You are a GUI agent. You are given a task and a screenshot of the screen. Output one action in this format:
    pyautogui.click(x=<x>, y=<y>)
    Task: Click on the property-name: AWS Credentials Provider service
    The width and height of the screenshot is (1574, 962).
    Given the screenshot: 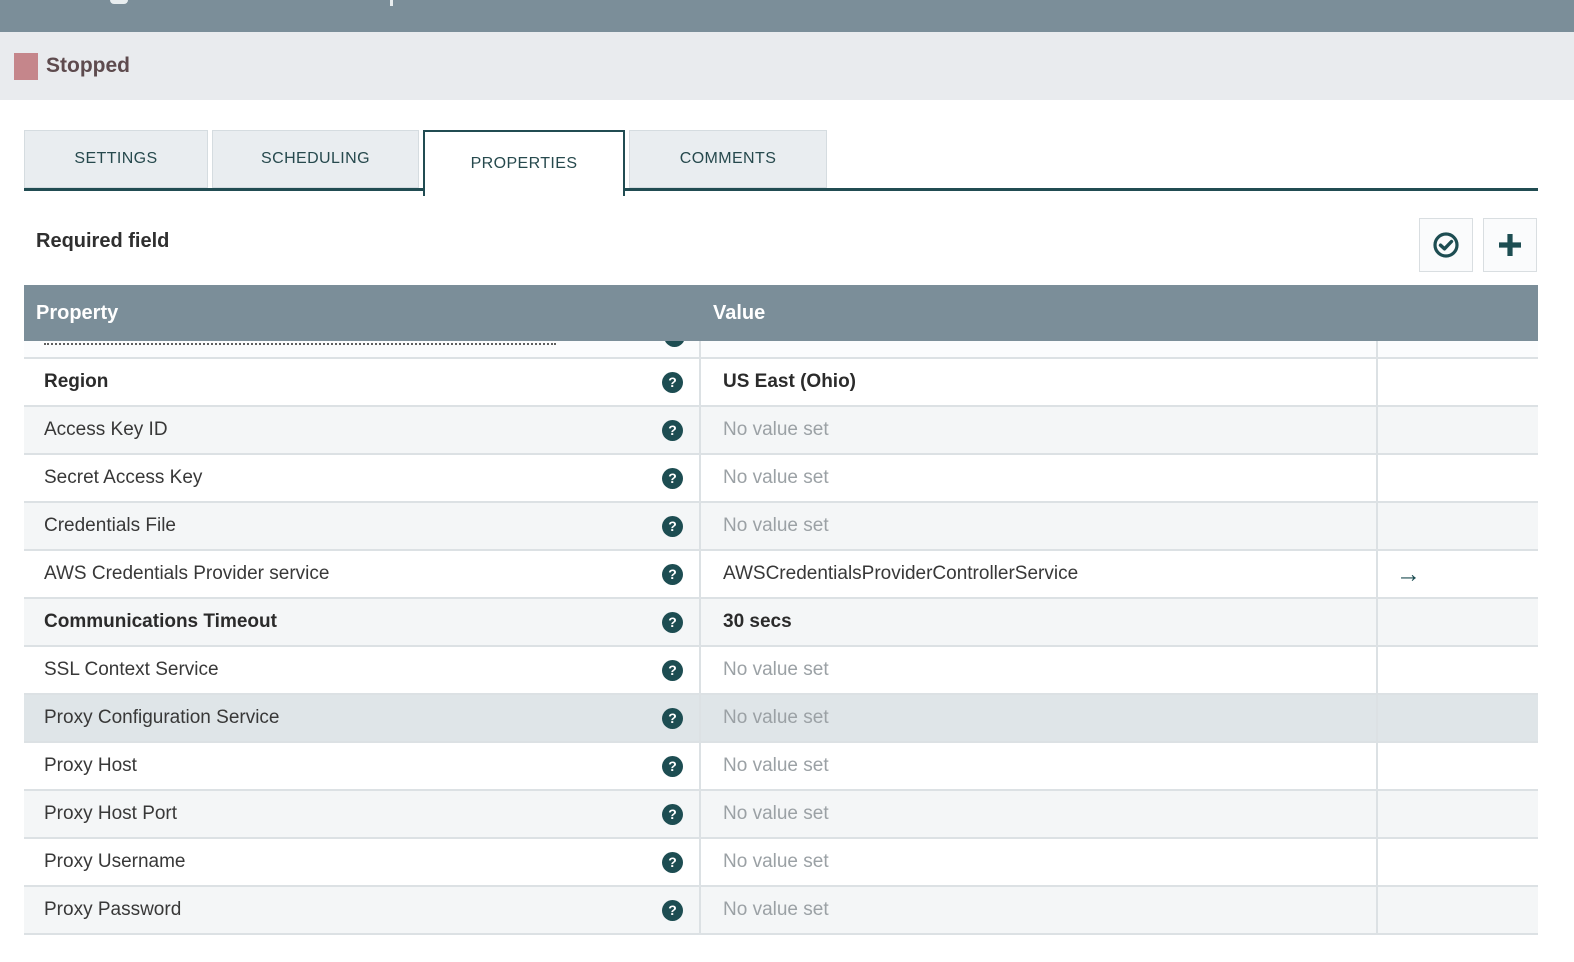 What is the action you would take?
    pyautogui.click(x=187, y=573)
    